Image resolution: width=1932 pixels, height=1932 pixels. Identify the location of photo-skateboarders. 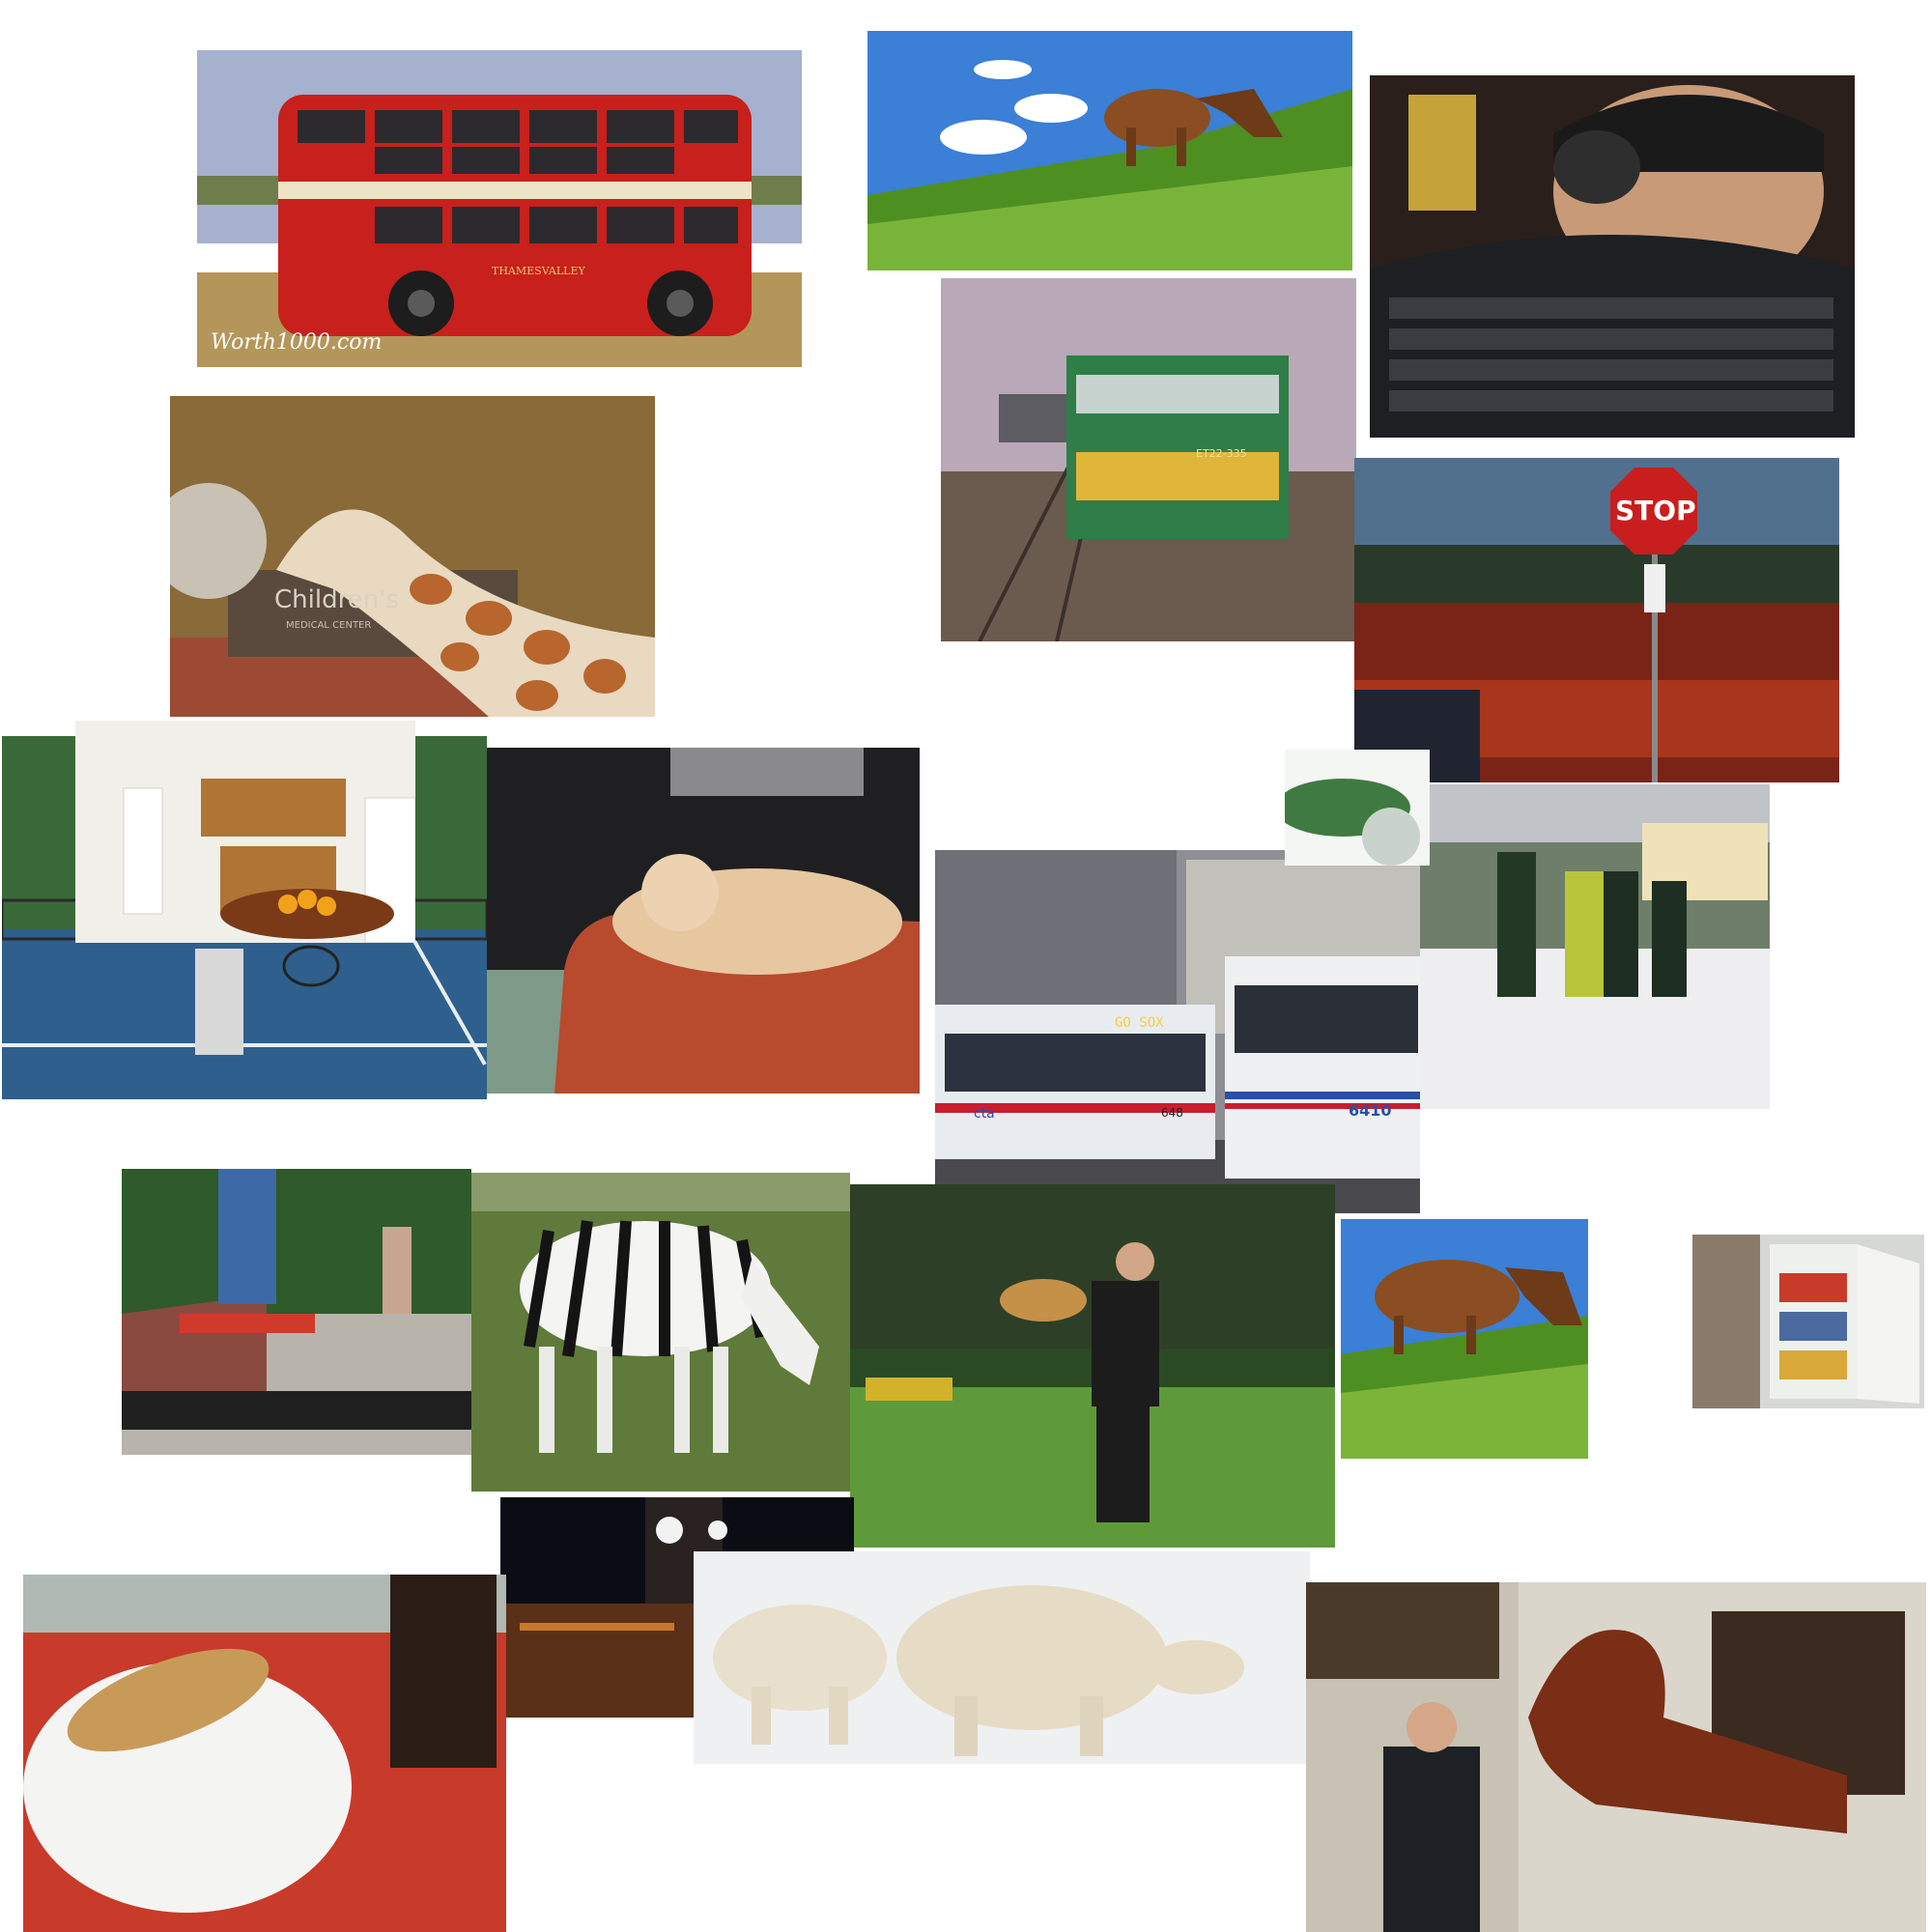
(296, 1312).